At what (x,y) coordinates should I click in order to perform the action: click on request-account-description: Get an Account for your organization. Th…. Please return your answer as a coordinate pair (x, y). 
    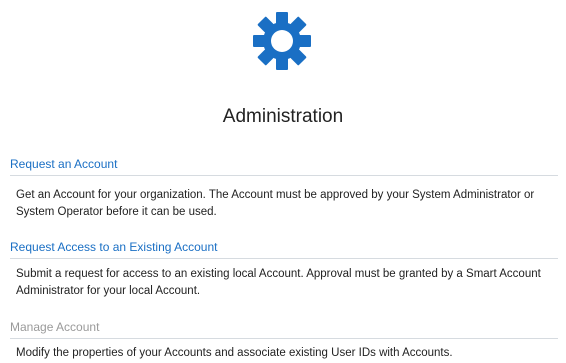
    Looking at the image, I should click on (275, 203).